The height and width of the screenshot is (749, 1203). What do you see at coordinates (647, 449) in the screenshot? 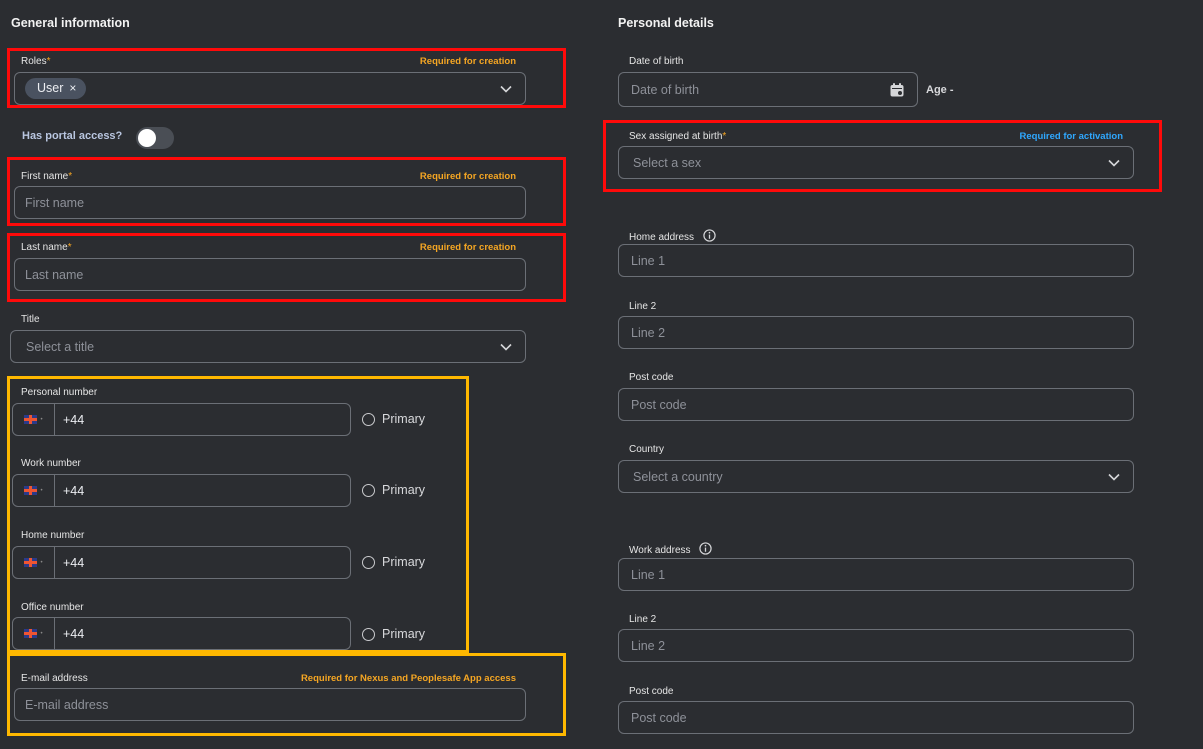
I see `country-label: Country` at bounding box center [647, 449].